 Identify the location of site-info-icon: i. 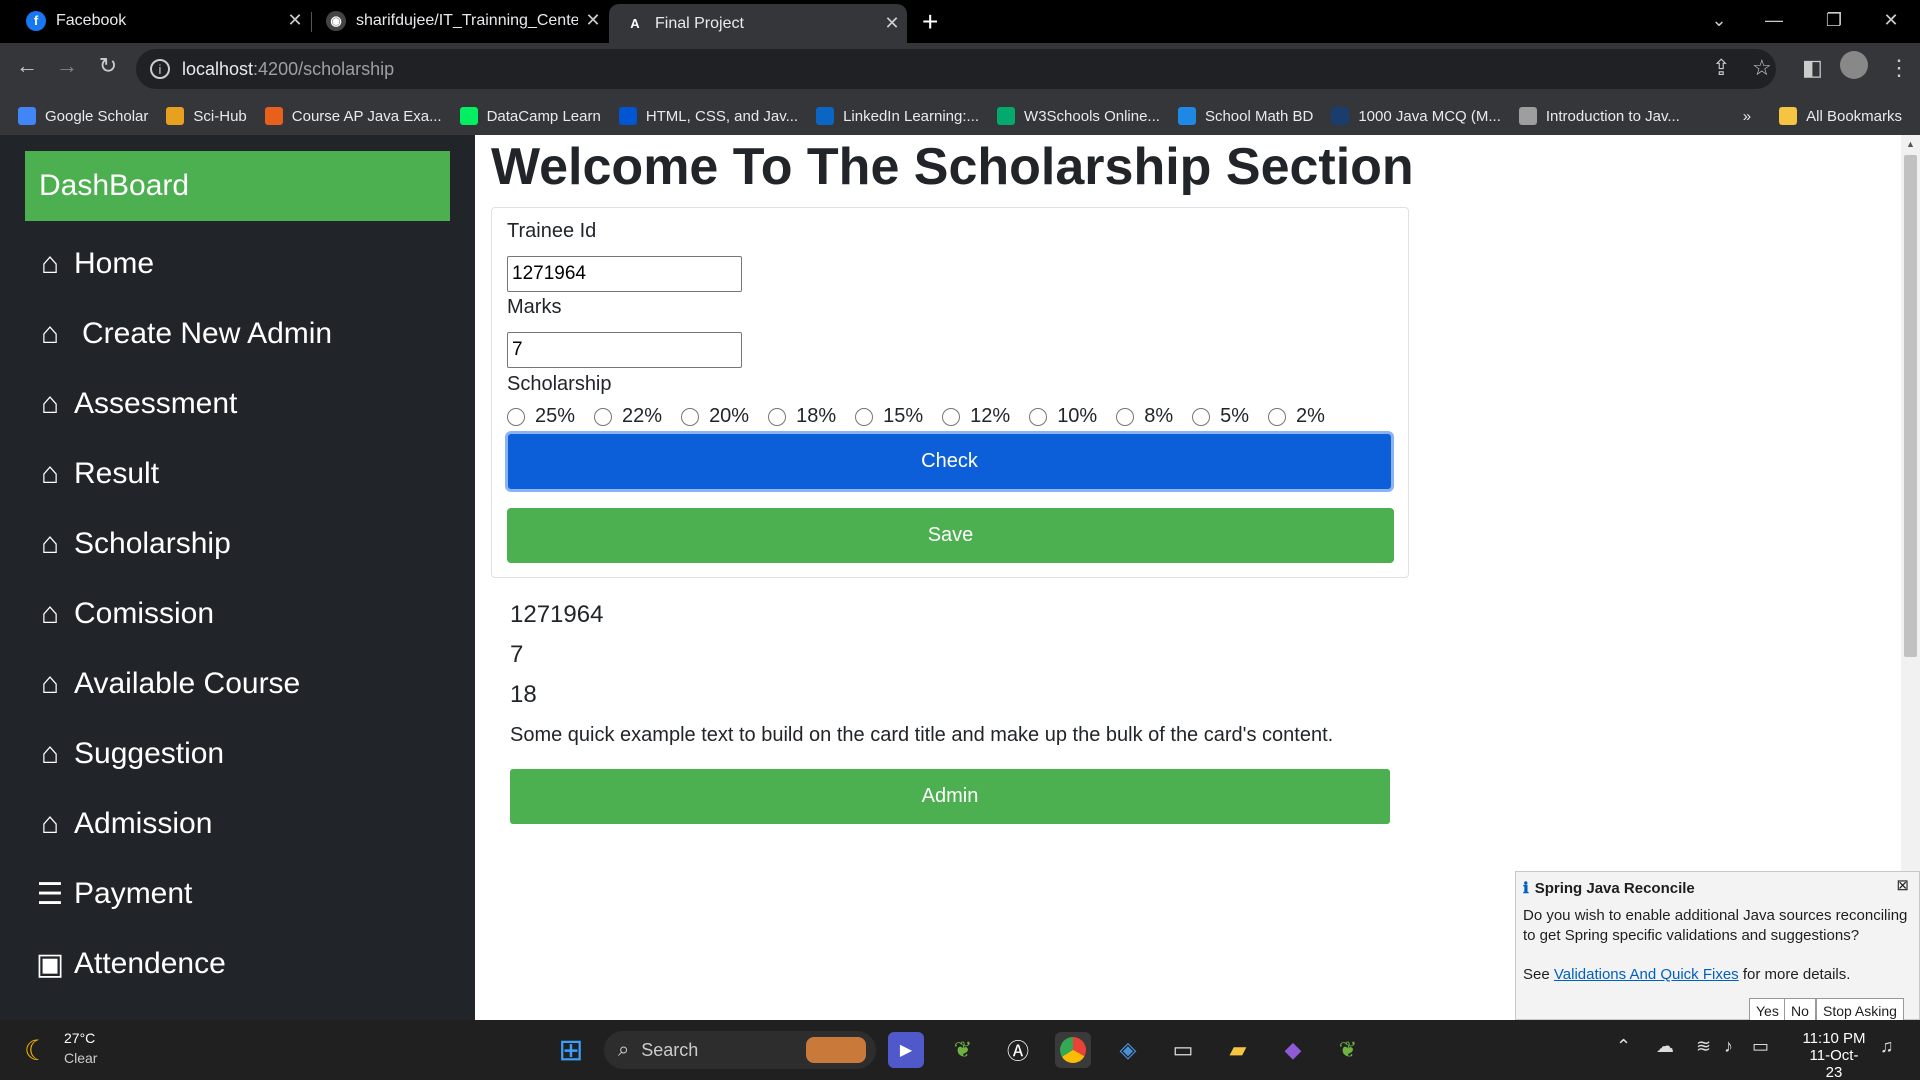
(160, 69).